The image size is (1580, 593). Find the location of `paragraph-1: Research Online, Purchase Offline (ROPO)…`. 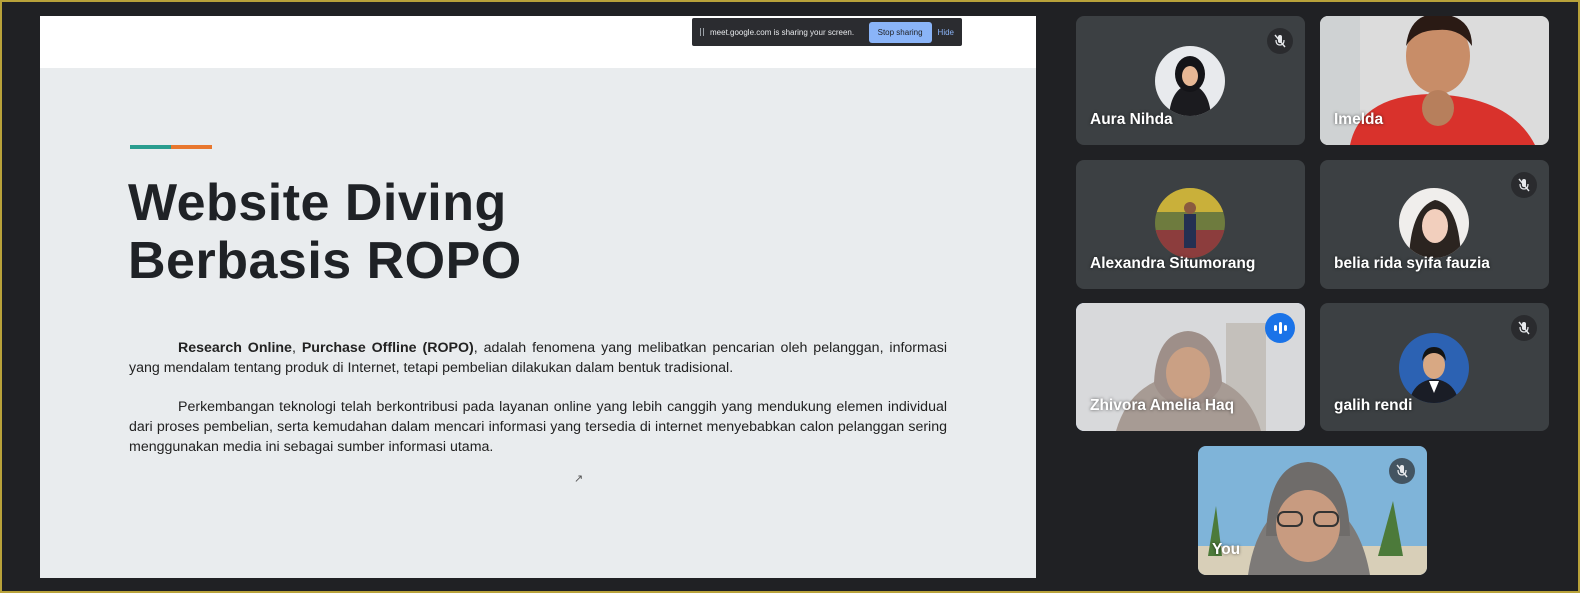

paragraph-1: Research Online, Purchase Offline (ROPO)… is located at coordinates (538, 358).